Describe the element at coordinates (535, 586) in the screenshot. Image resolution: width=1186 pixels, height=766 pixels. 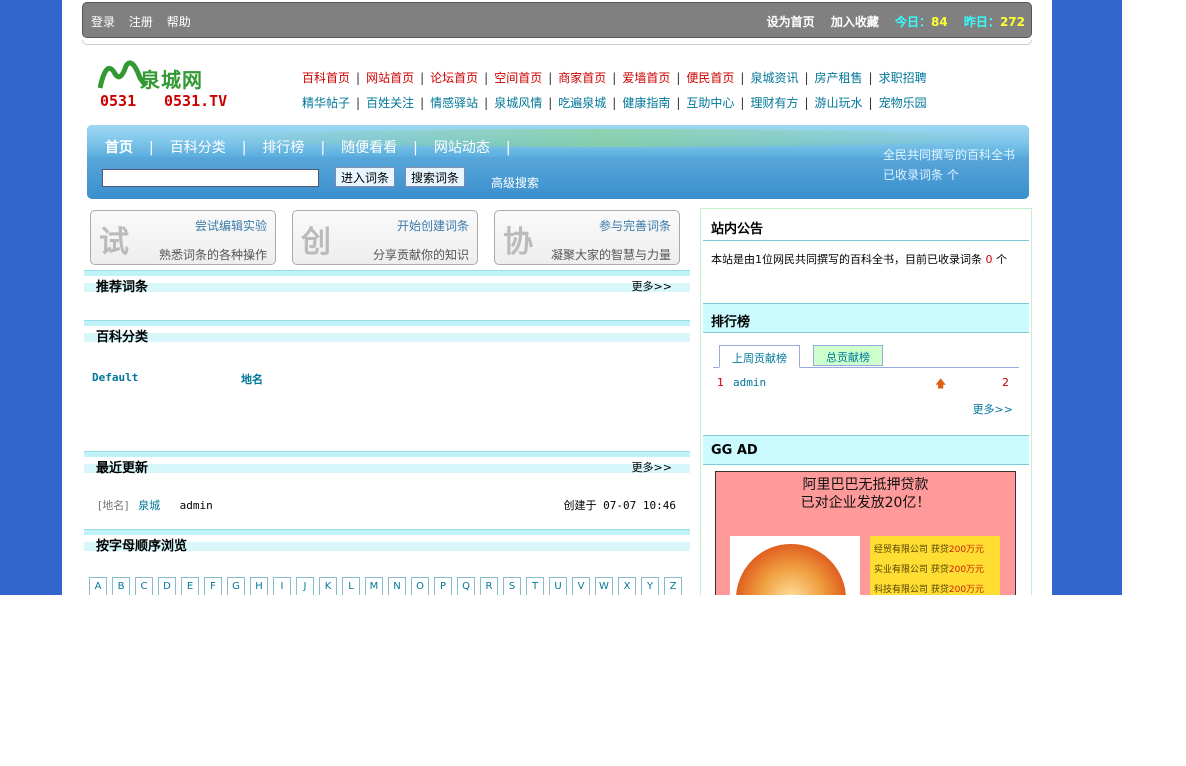
I see `alphabet-link: T` at that location.